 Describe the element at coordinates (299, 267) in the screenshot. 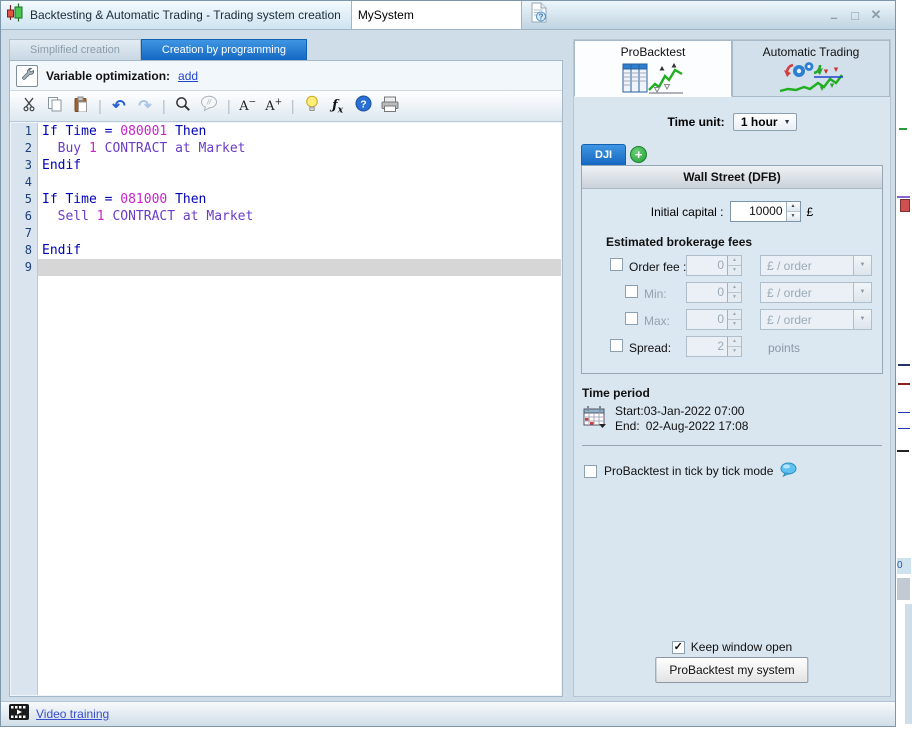

I see `code-text` at that location.